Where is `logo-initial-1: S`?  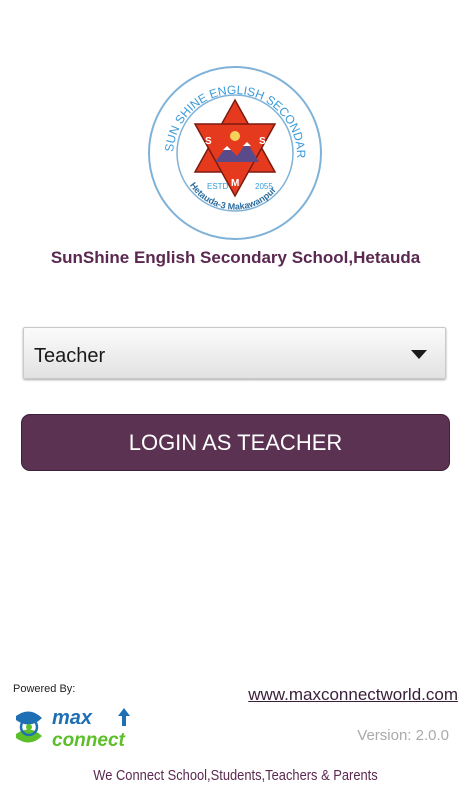
logo-initial-1: S is located at coordinates (208, 141).